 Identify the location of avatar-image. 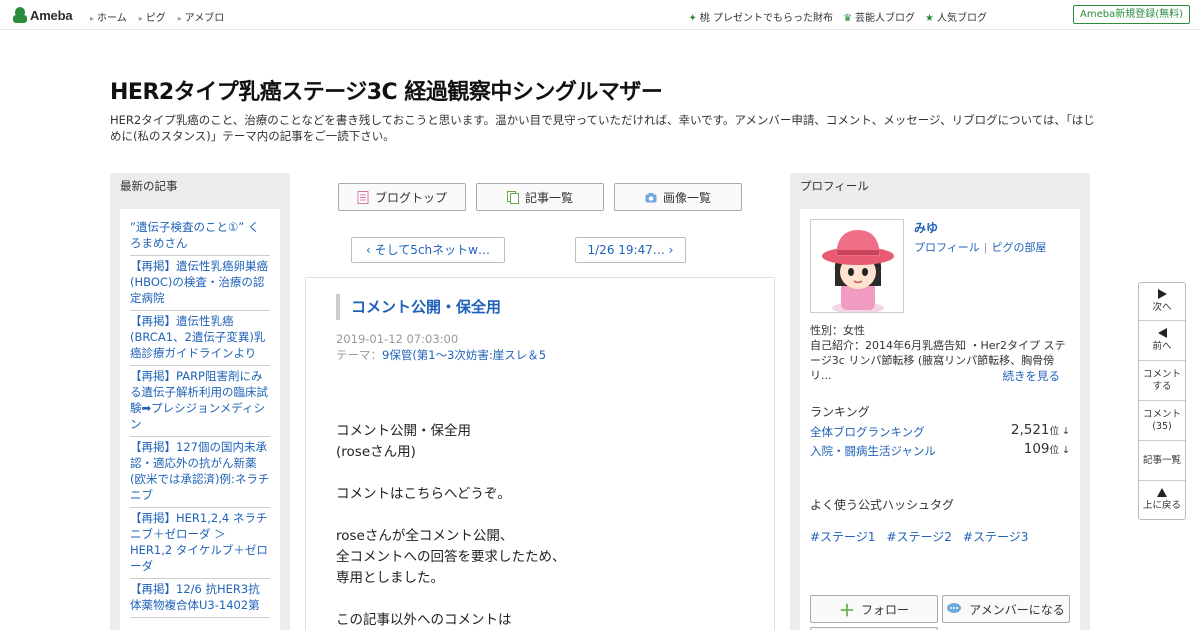
(858, 271).